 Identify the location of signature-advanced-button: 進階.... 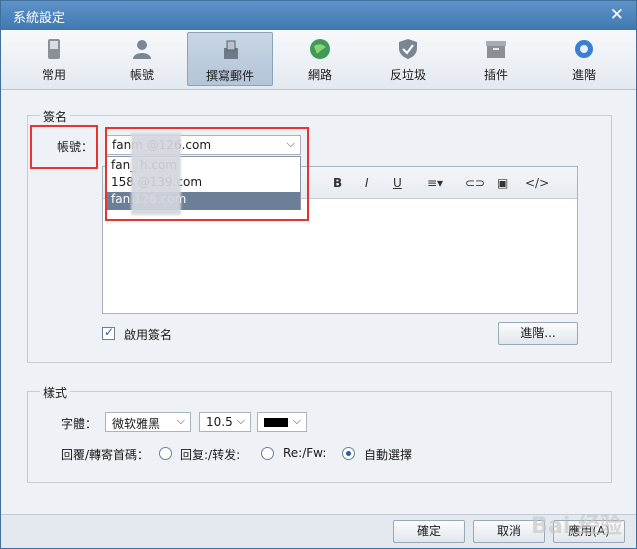
(538, 333).